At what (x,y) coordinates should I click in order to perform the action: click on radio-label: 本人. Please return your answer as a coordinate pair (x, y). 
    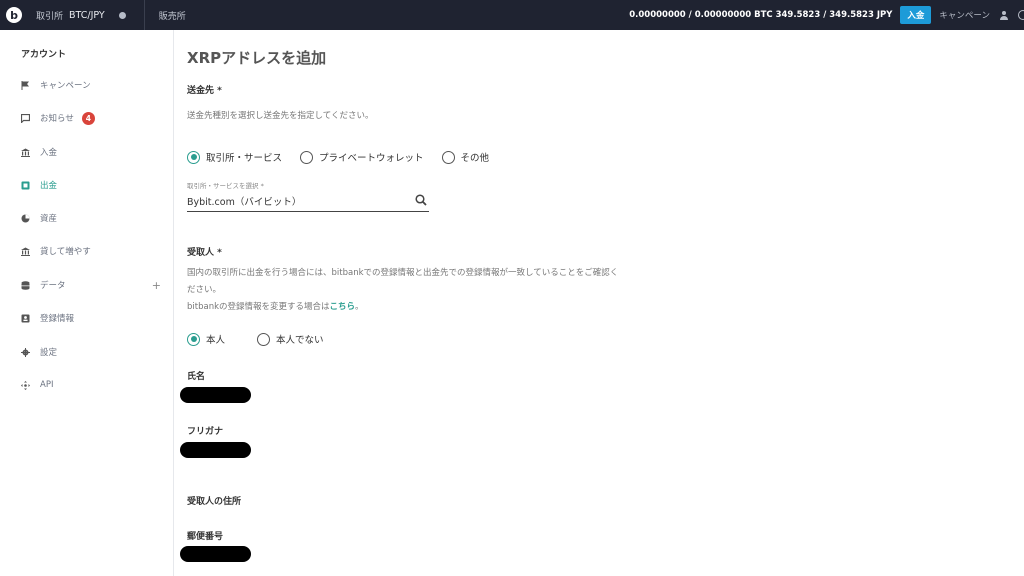
    Looking at the image, I should click on (216, 340).